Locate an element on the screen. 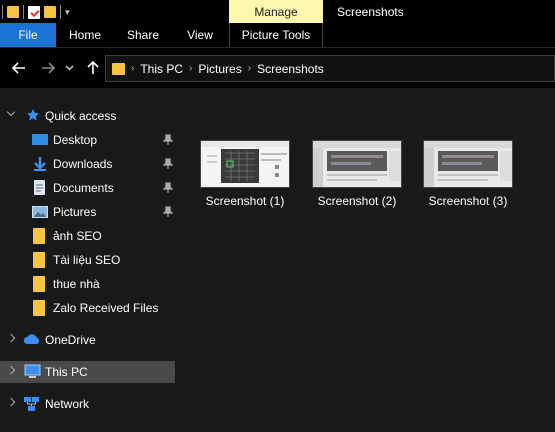 The width and height of the screenshot is (555, 432). sidebar-item-desktop: Desktop is located at coordinates (87, 140).